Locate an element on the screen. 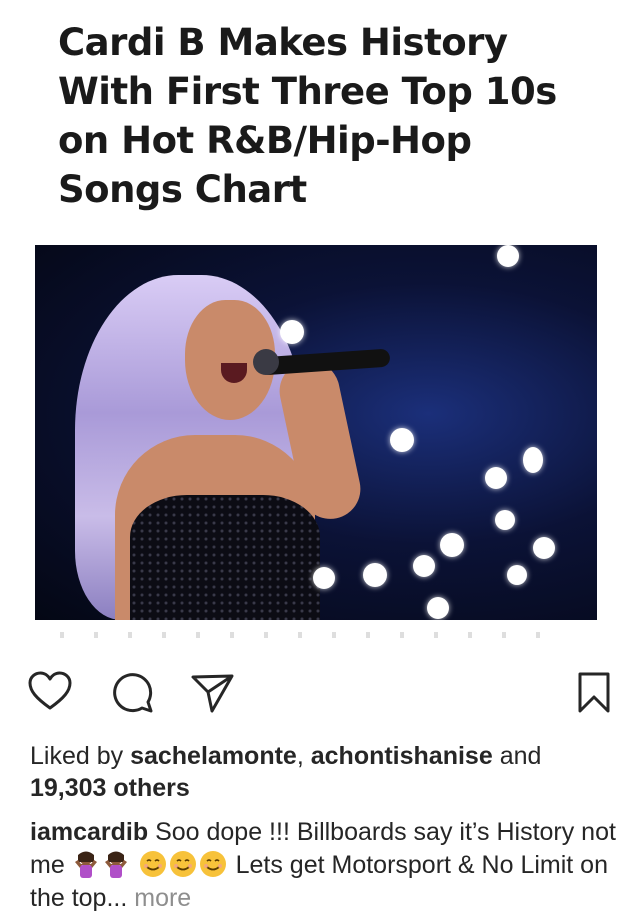 The height and width of the screenshot is (917, 640). comment-button is located at coordinates (132, 692).